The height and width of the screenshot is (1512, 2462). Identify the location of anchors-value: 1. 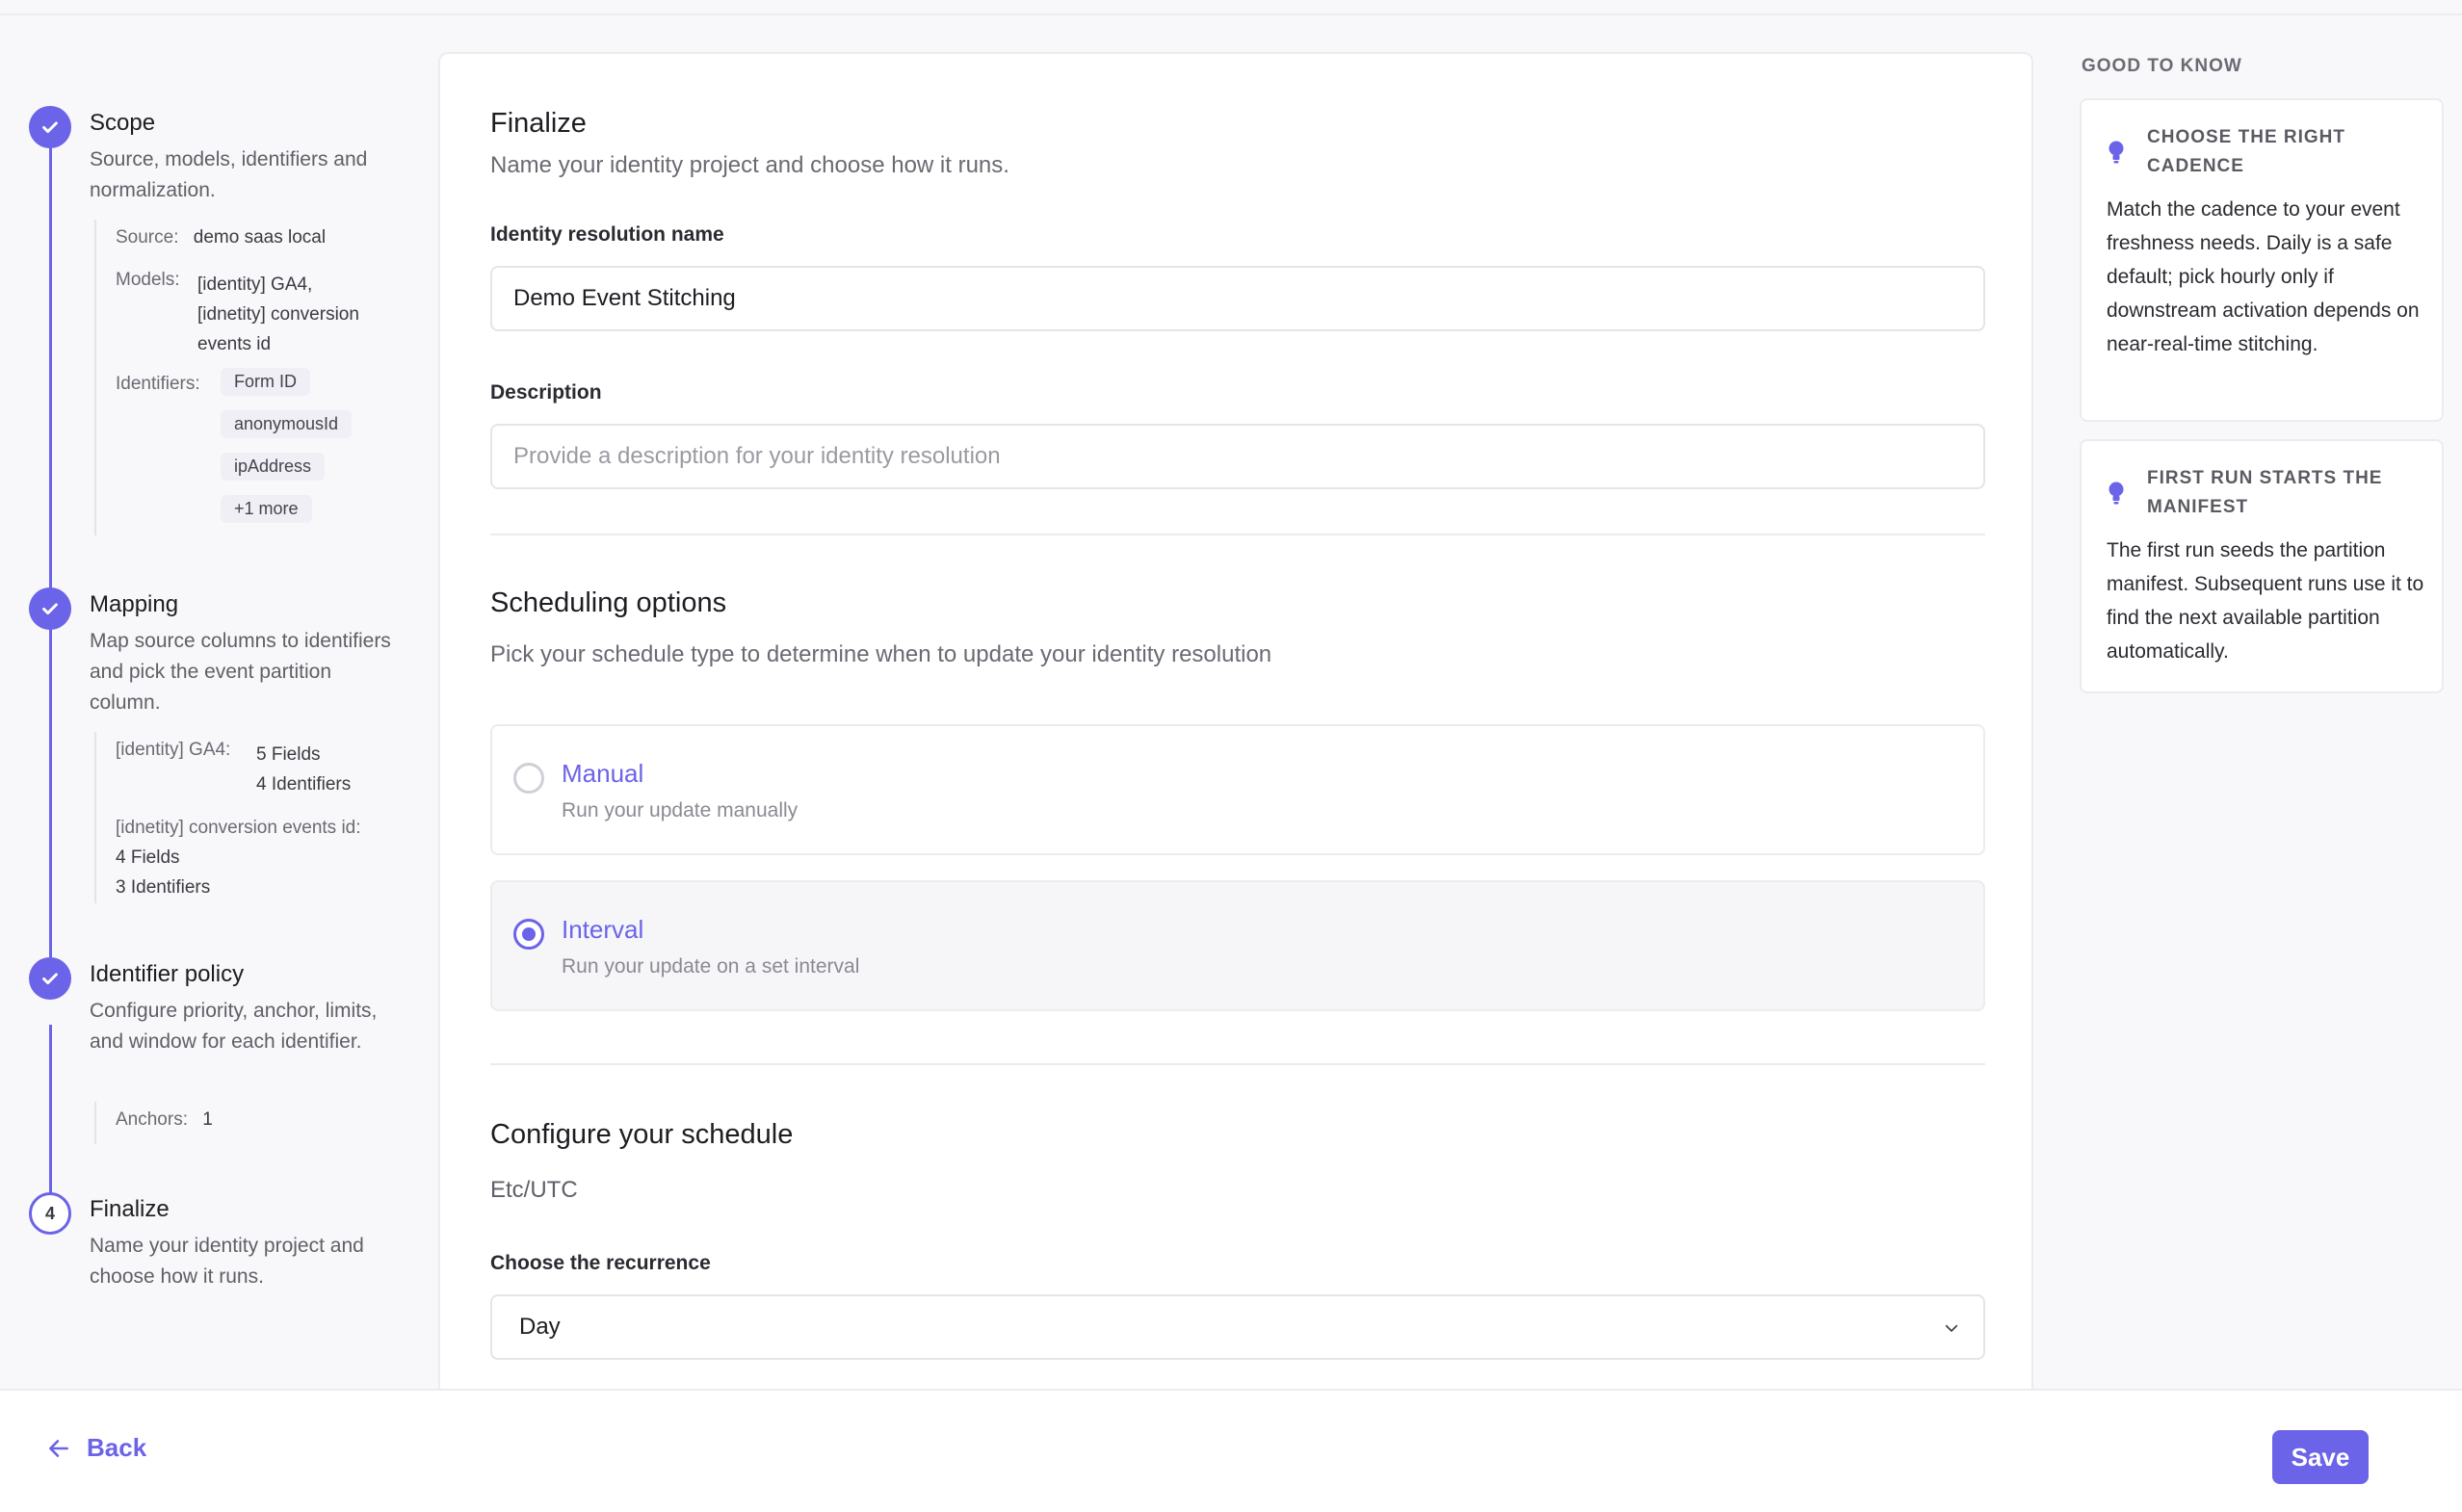
(207, 1119).